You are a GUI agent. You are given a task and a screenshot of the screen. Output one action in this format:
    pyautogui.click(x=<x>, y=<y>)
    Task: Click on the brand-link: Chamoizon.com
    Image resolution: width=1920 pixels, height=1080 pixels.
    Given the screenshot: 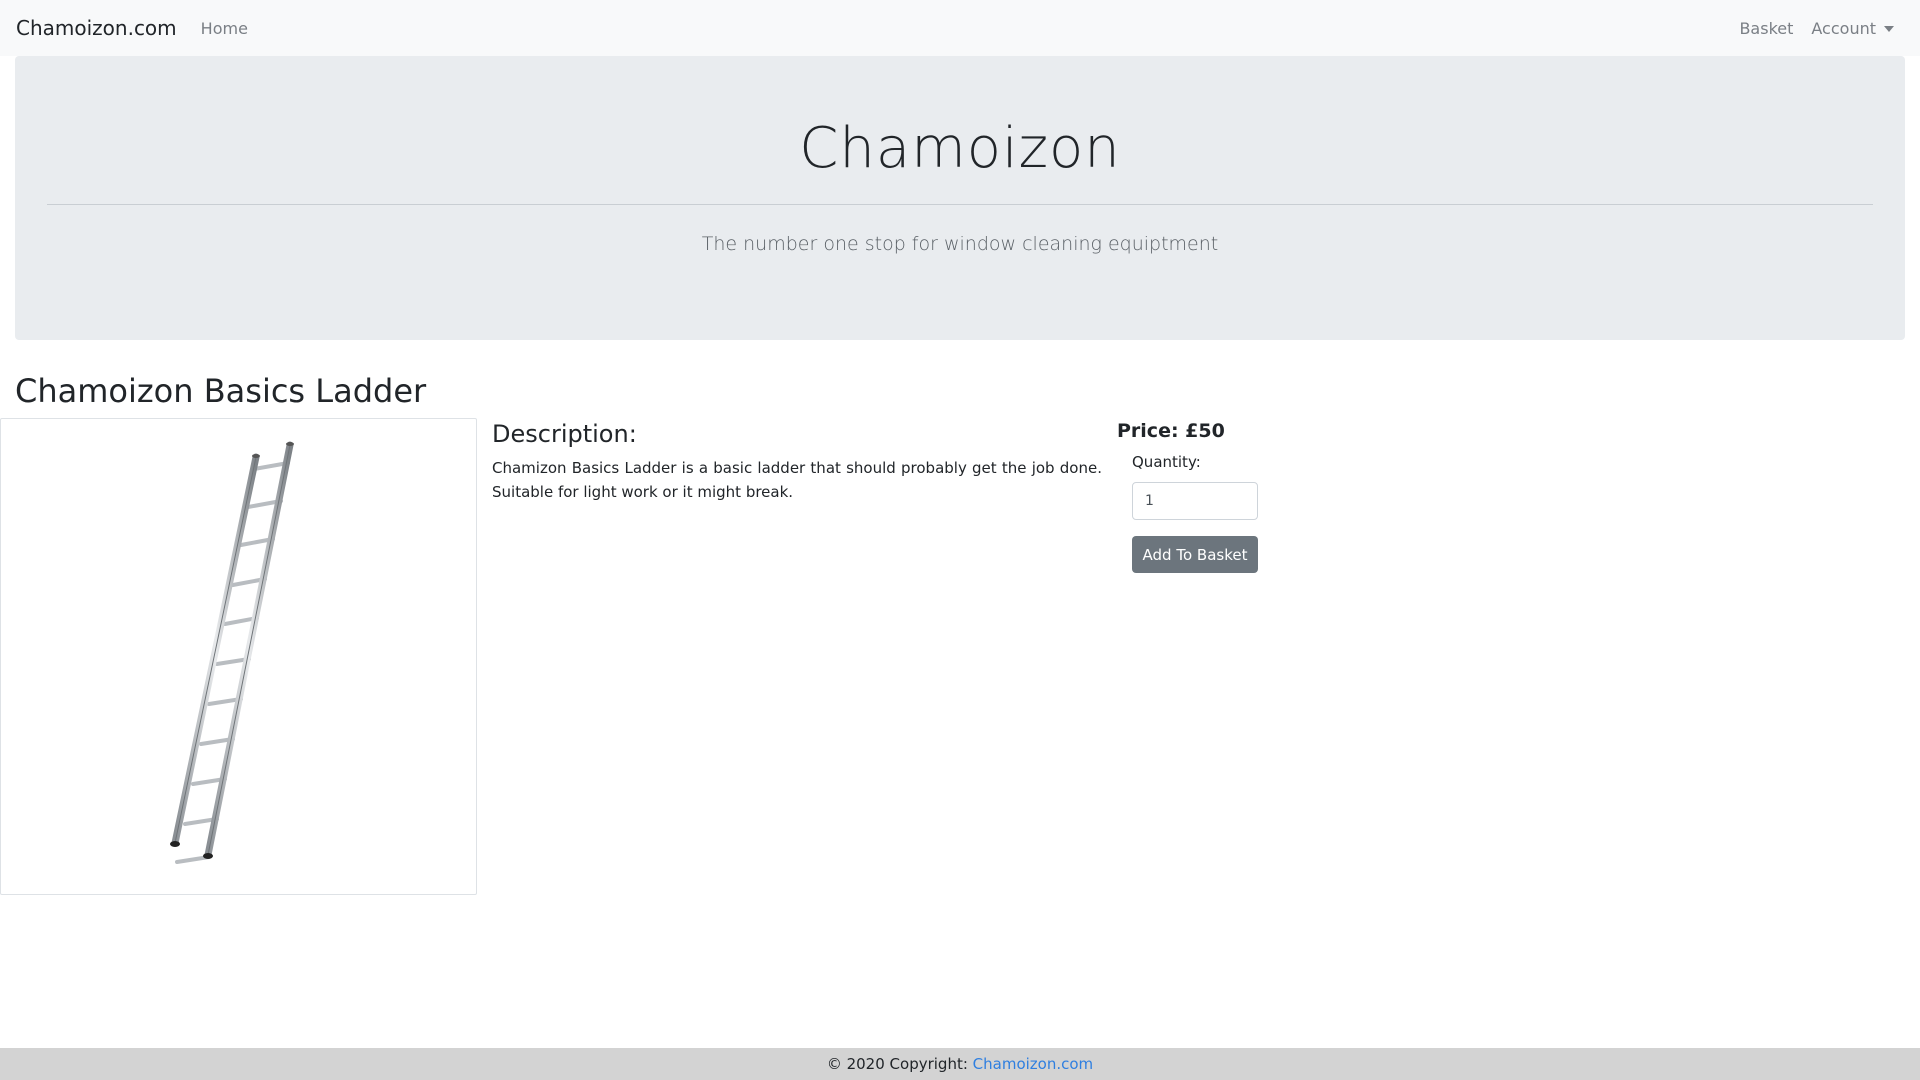 What is the action you would take?
    pyautogui.click(x=96, y=28)
    